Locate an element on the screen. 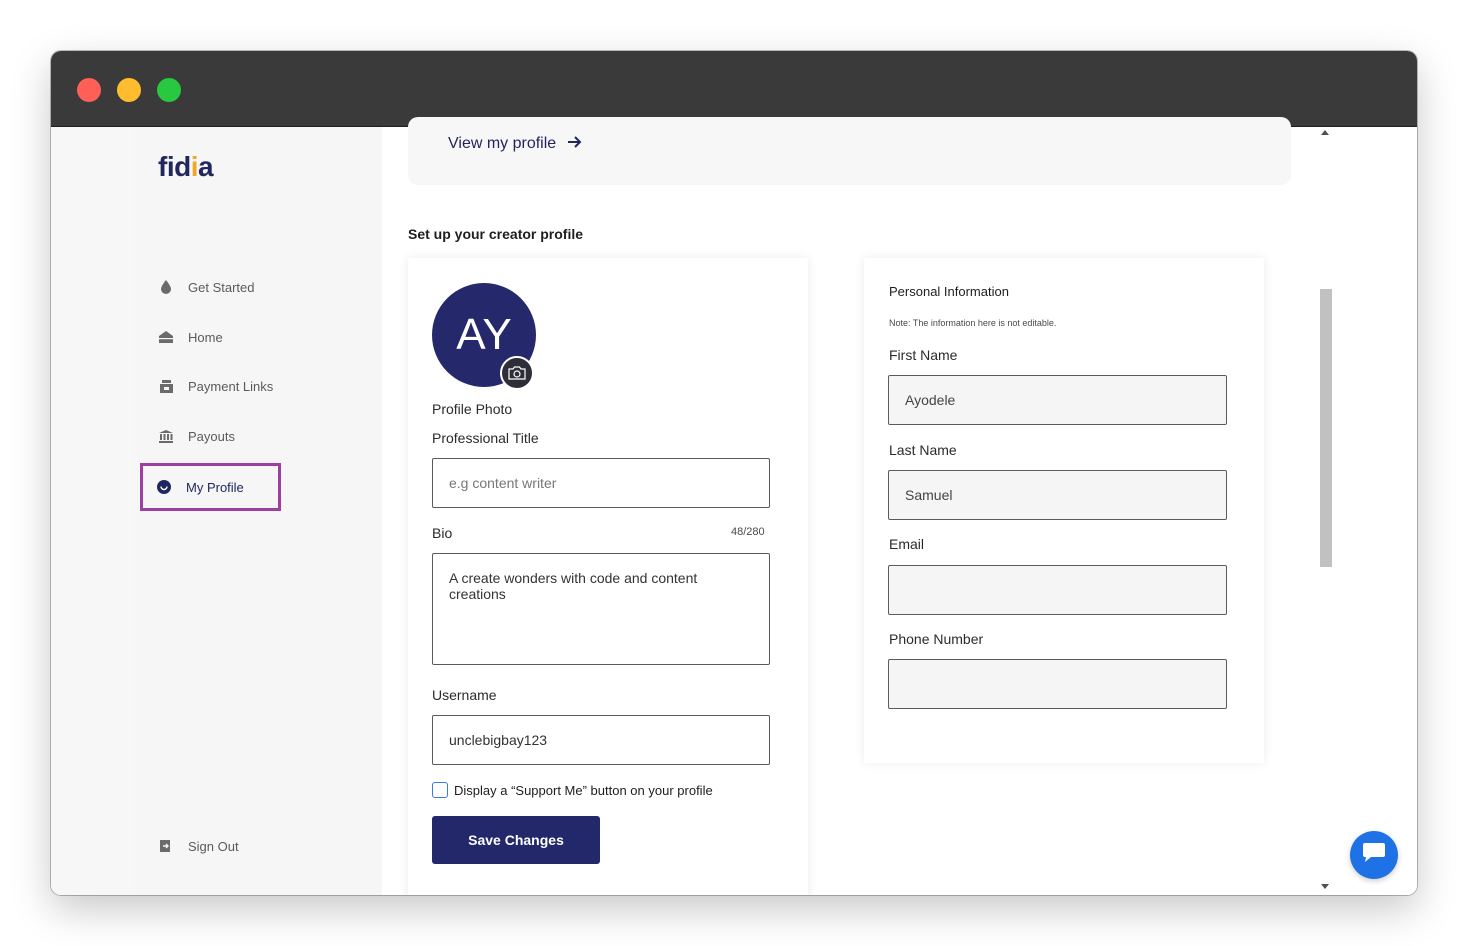 The width and height of the screenshot is (1468, 946). left-gutter is located at coordinates (92, 511).